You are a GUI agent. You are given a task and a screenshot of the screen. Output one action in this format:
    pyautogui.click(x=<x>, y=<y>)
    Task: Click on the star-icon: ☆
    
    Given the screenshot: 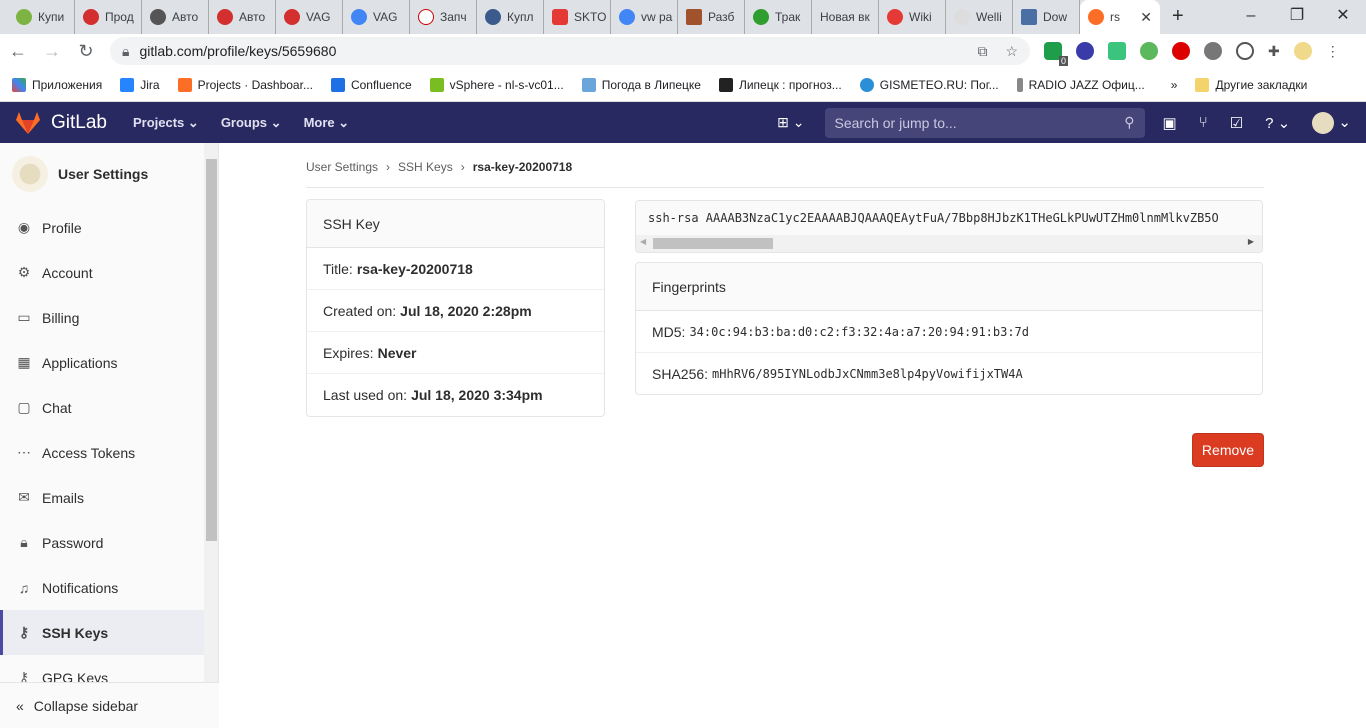 What is the action you would take?
    pyautogui.click(x=1011, y=51)
    